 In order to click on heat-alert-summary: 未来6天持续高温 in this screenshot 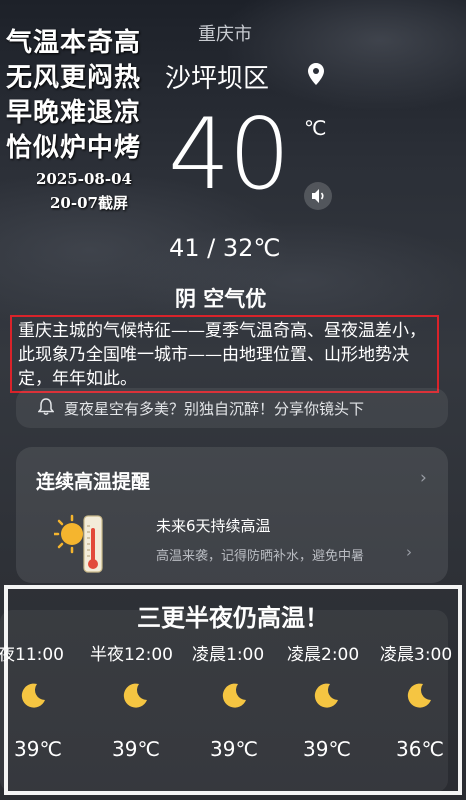, I will do `click(213, 526)`.